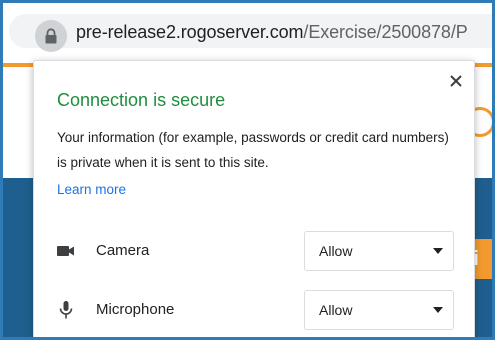  Describe the element at coordinates (254, 251) in the screenshot. I see `permission-row-camera: Camera Allow` at that location.